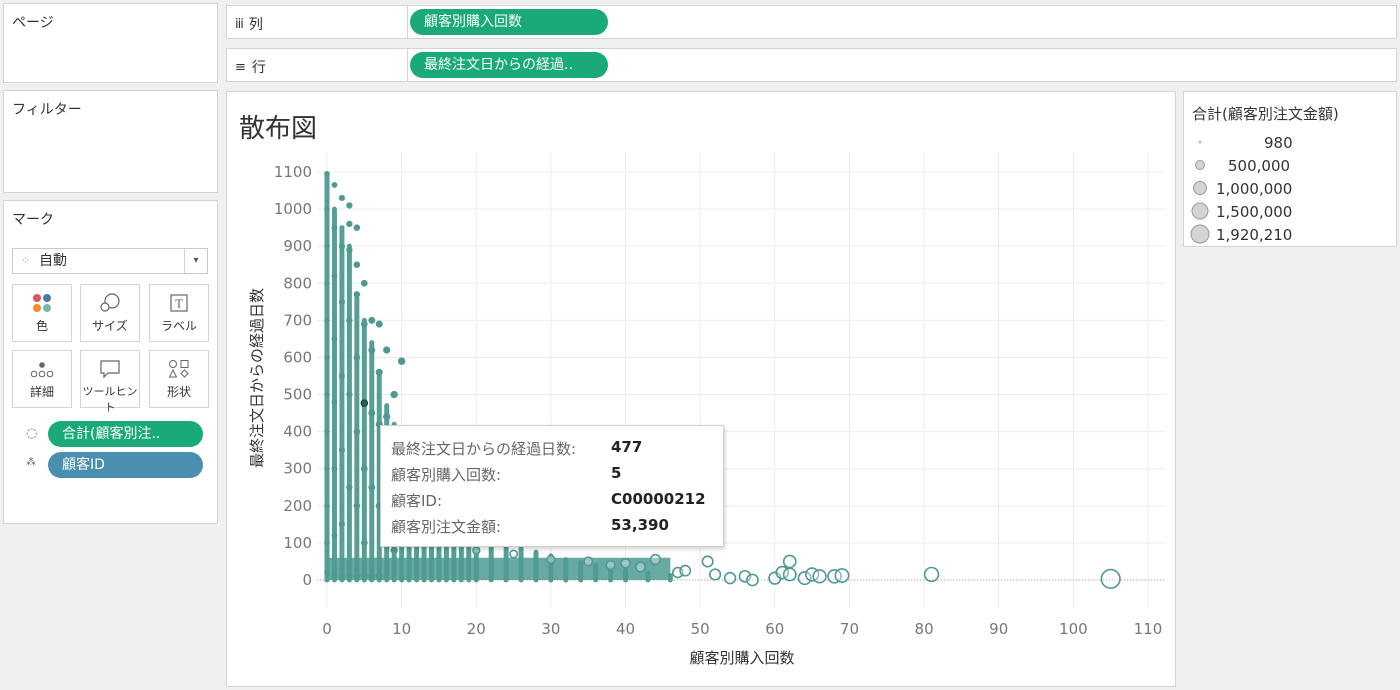  What do you see at coordinates (110, 302) in the screenshot?
I see `size-icon` at bounding box center [110, 302].